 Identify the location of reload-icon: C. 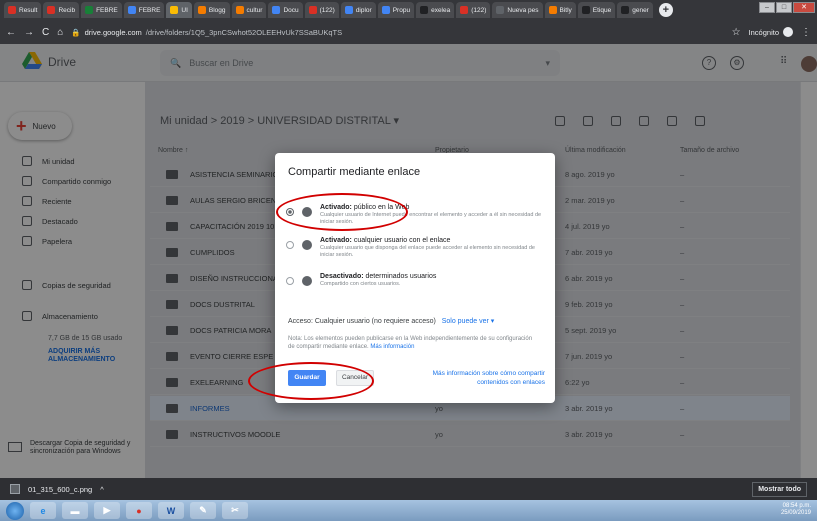
(45, 32).